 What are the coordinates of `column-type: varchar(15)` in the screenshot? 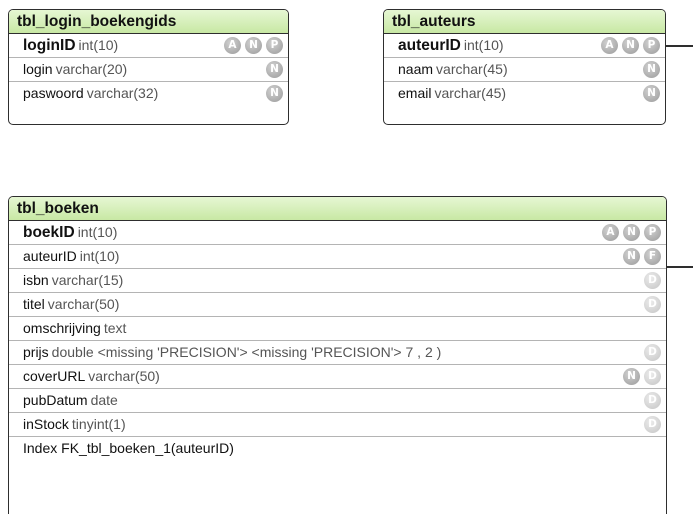 It's located at (87, 280).